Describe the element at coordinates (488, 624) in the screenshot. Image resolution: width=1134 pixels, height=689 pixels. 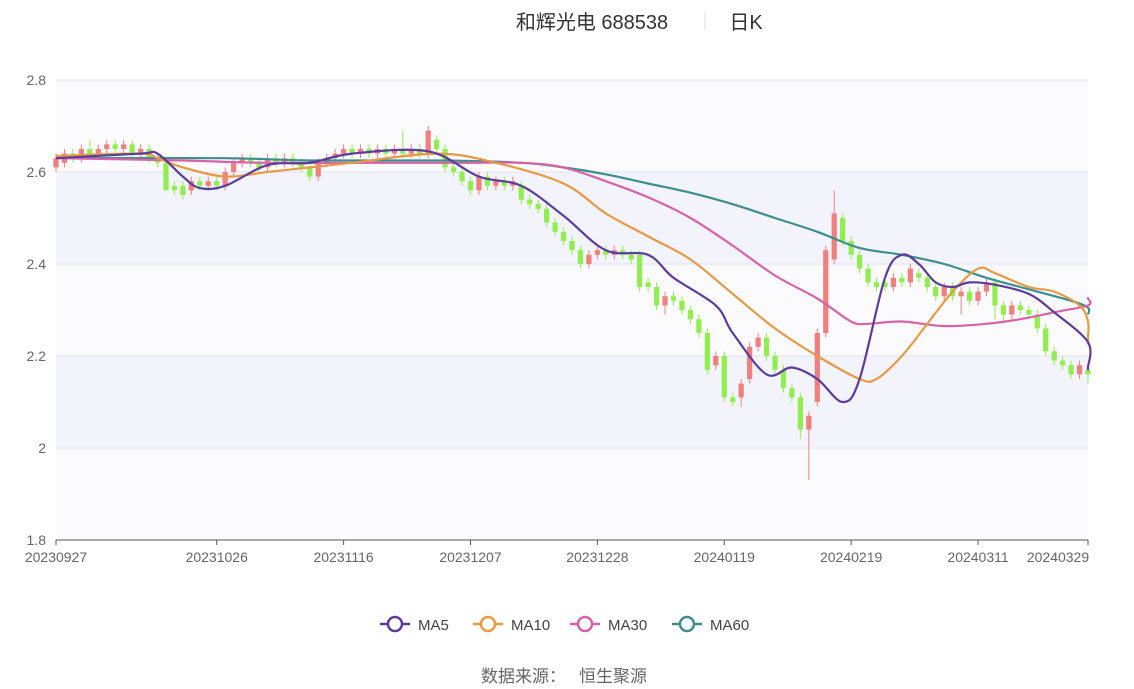
I see `legend-marker-ma10` at that location.